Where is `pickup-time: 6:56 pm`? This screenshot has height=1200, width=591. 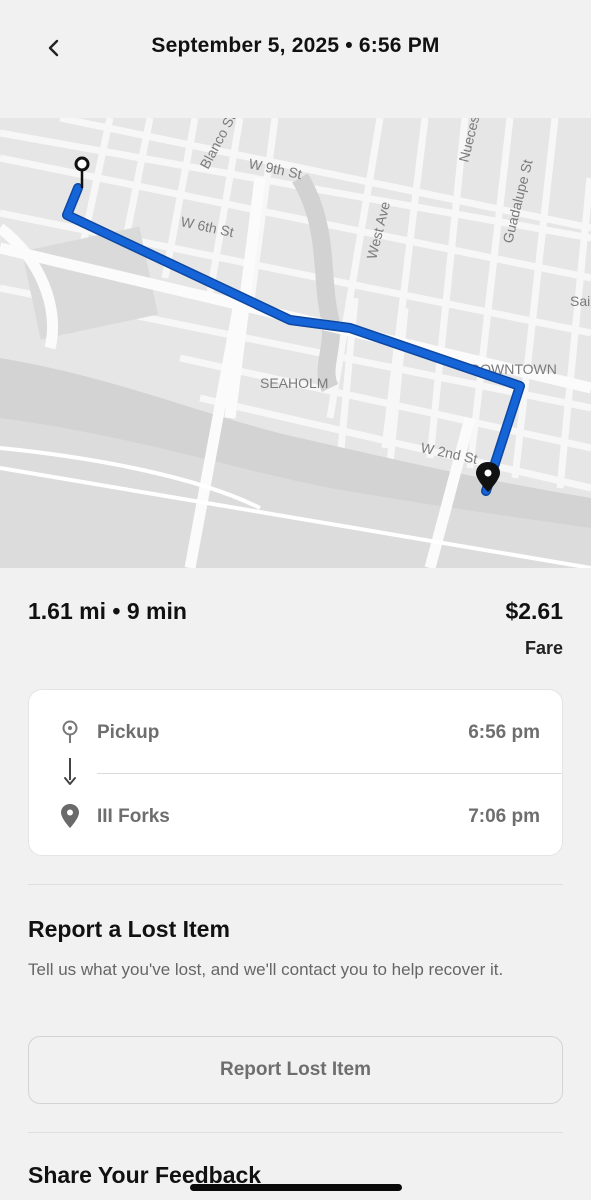 pickup-time: 6:56 pm is located at coordinates (504, 732).